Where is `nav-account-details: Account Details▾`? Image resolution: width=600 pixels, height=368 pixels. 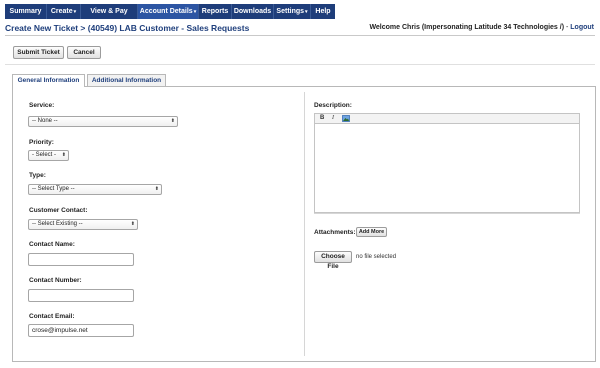
nav-account-details: Account Details▾ is located at coordinates (168, 11).